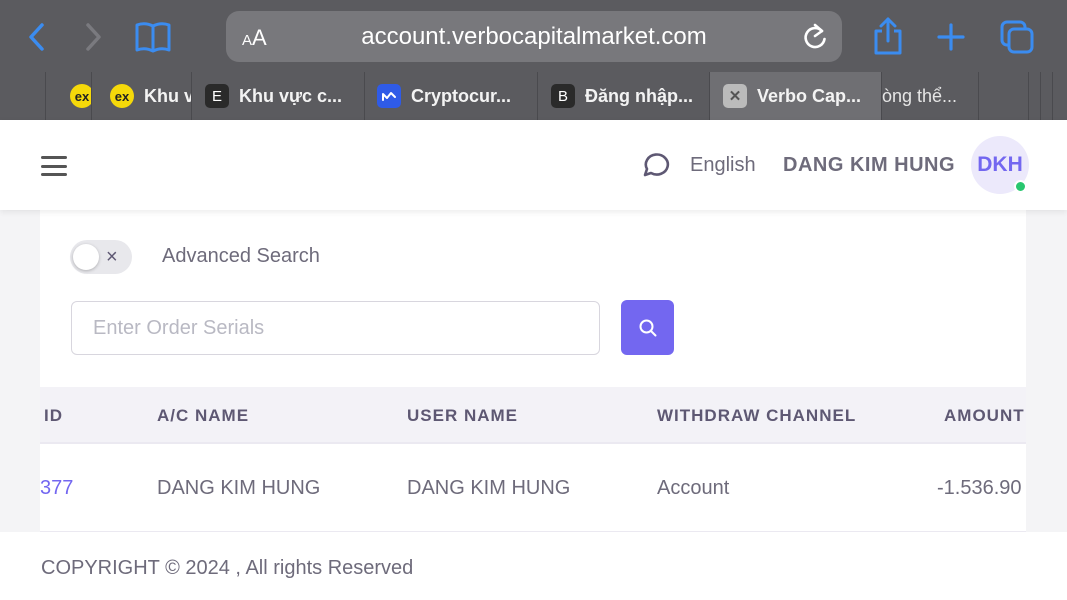  Describe the element at coordinates (723, 165) in the screenshot. I see `language-selector: English` at that location.